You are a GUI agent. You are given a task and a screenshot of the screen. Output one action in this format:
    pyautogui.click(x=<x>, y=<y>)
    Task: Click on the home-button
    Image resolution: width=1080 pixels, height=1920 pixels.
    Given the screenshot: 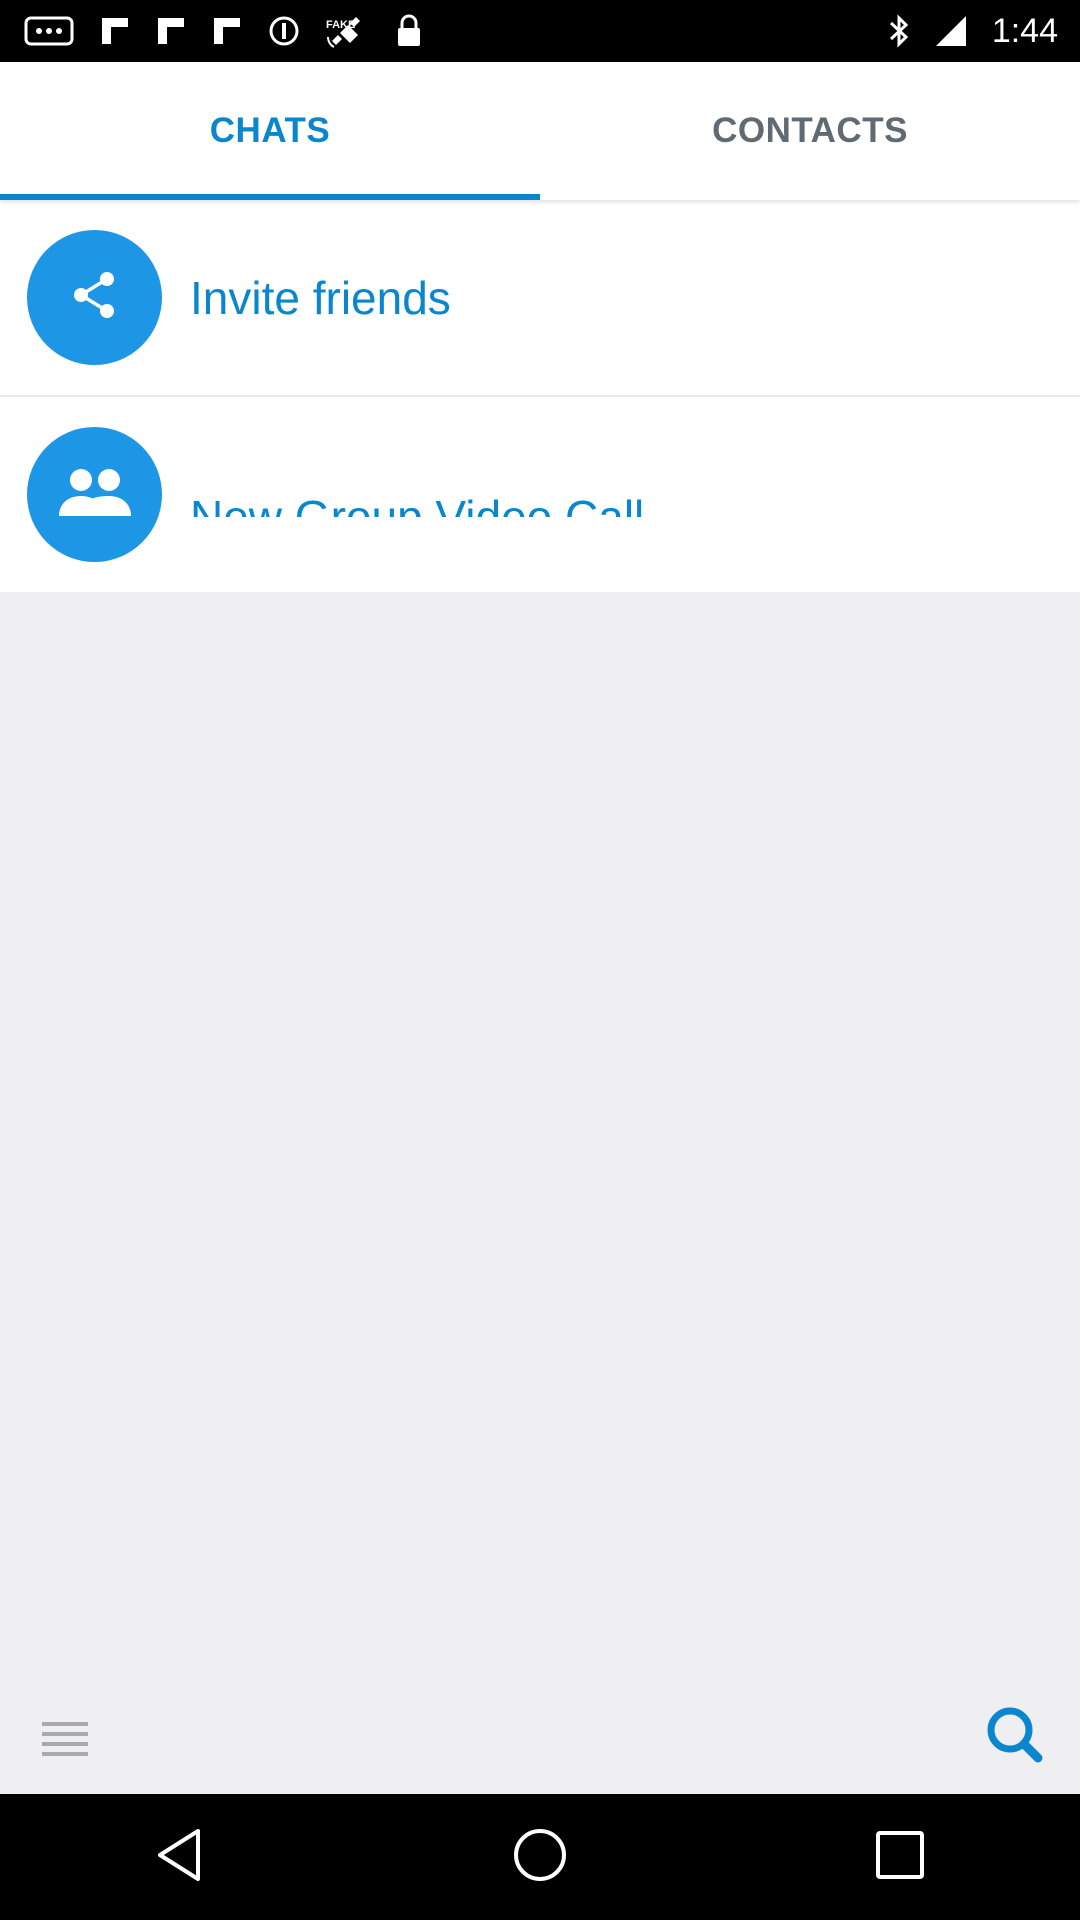 What is the action you would take?
    pyautogui.click(x=540, y=1857)
    